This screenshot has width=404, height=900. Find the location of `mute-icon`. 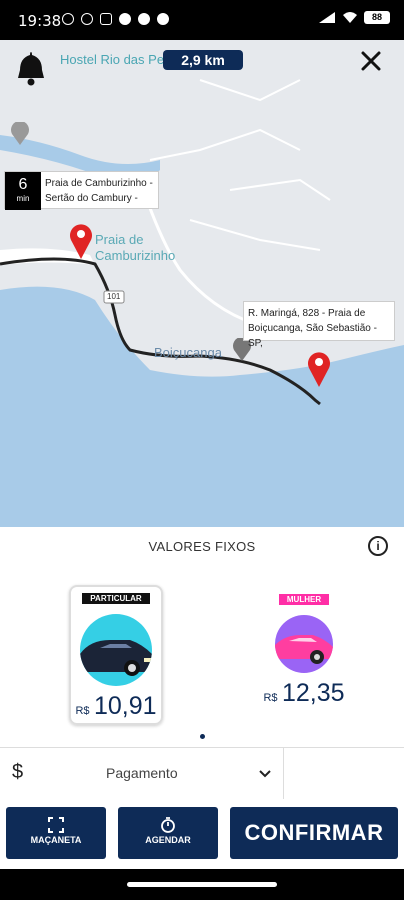

mute-icon is located at coordinates (68, 19).